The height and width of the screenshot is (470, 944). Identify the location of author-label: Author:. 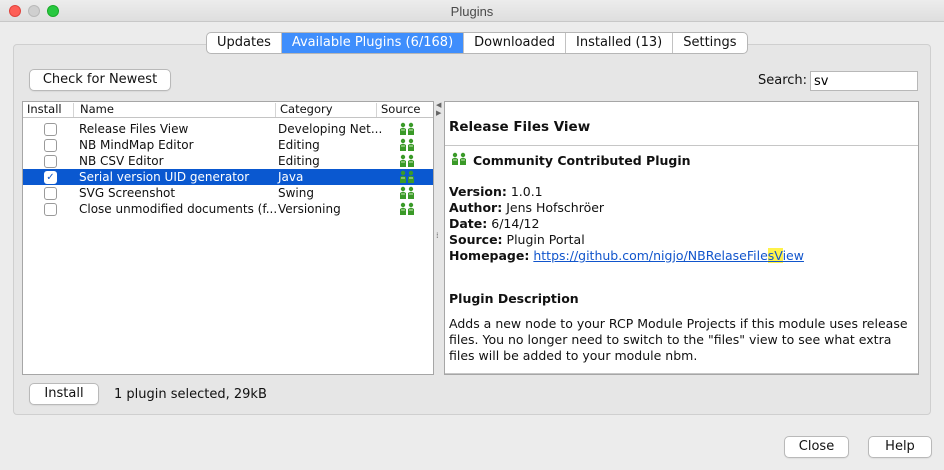
(476, 207).